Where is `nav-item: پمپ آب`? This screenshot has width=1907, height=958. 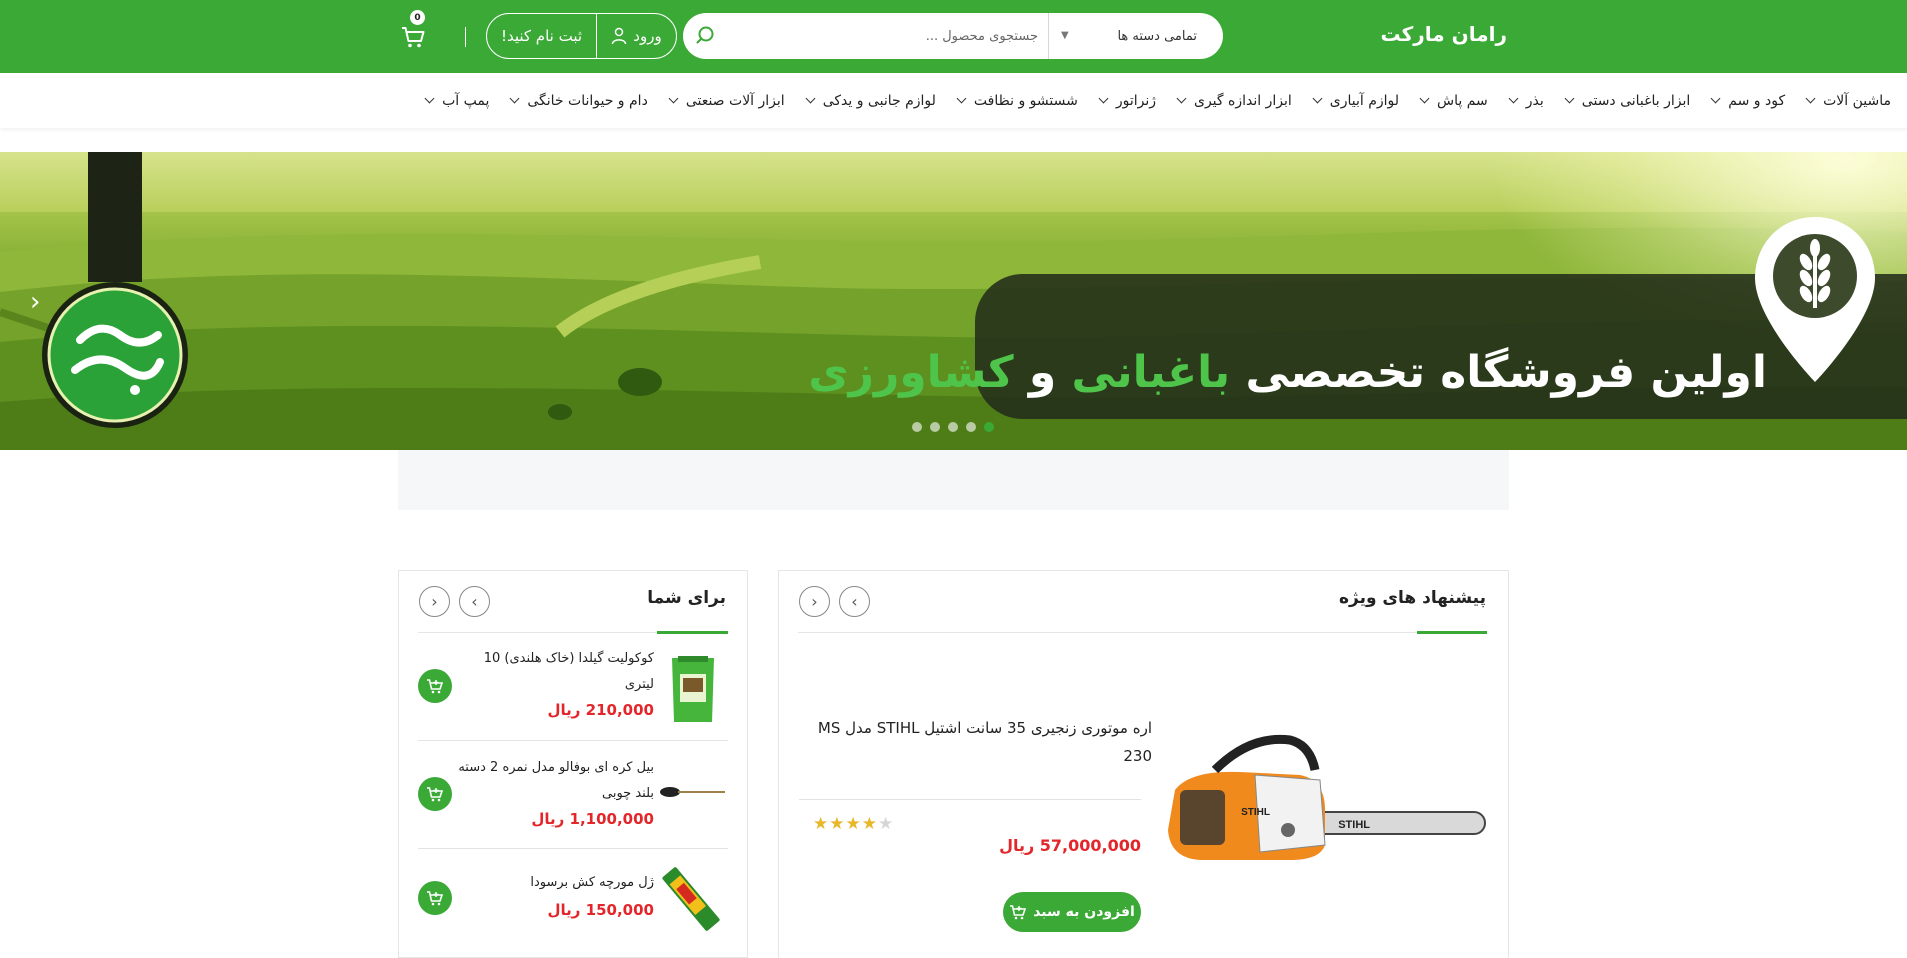 nav-item: پمپ آب is located at coordinates (451, 101).